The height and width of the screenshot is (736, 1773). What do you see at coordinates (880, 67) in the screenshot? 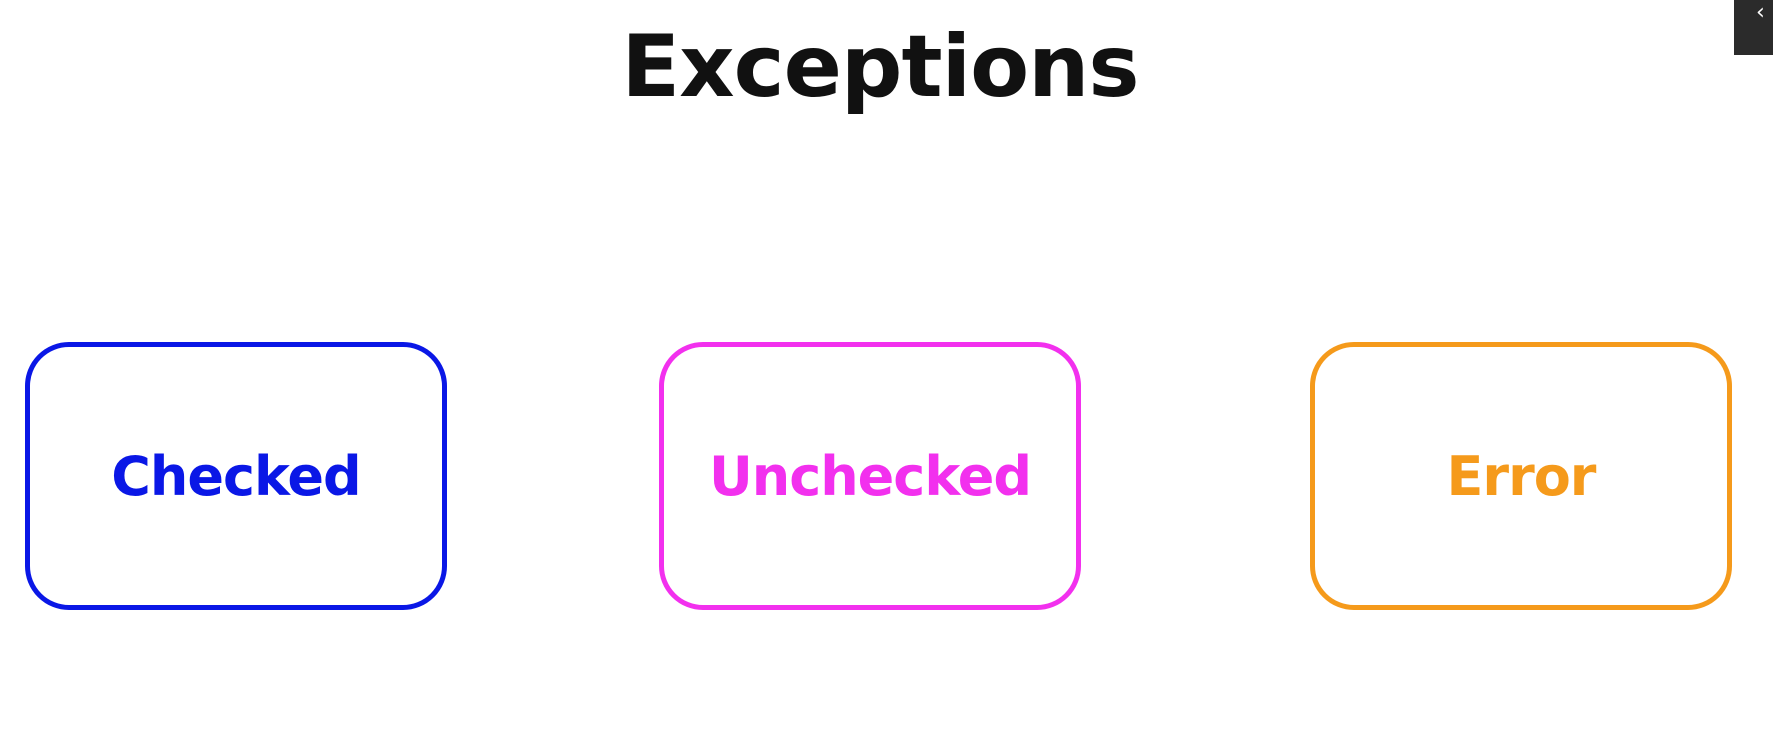
I see `page-title: Exceptions` at bounding box center [880, 67].